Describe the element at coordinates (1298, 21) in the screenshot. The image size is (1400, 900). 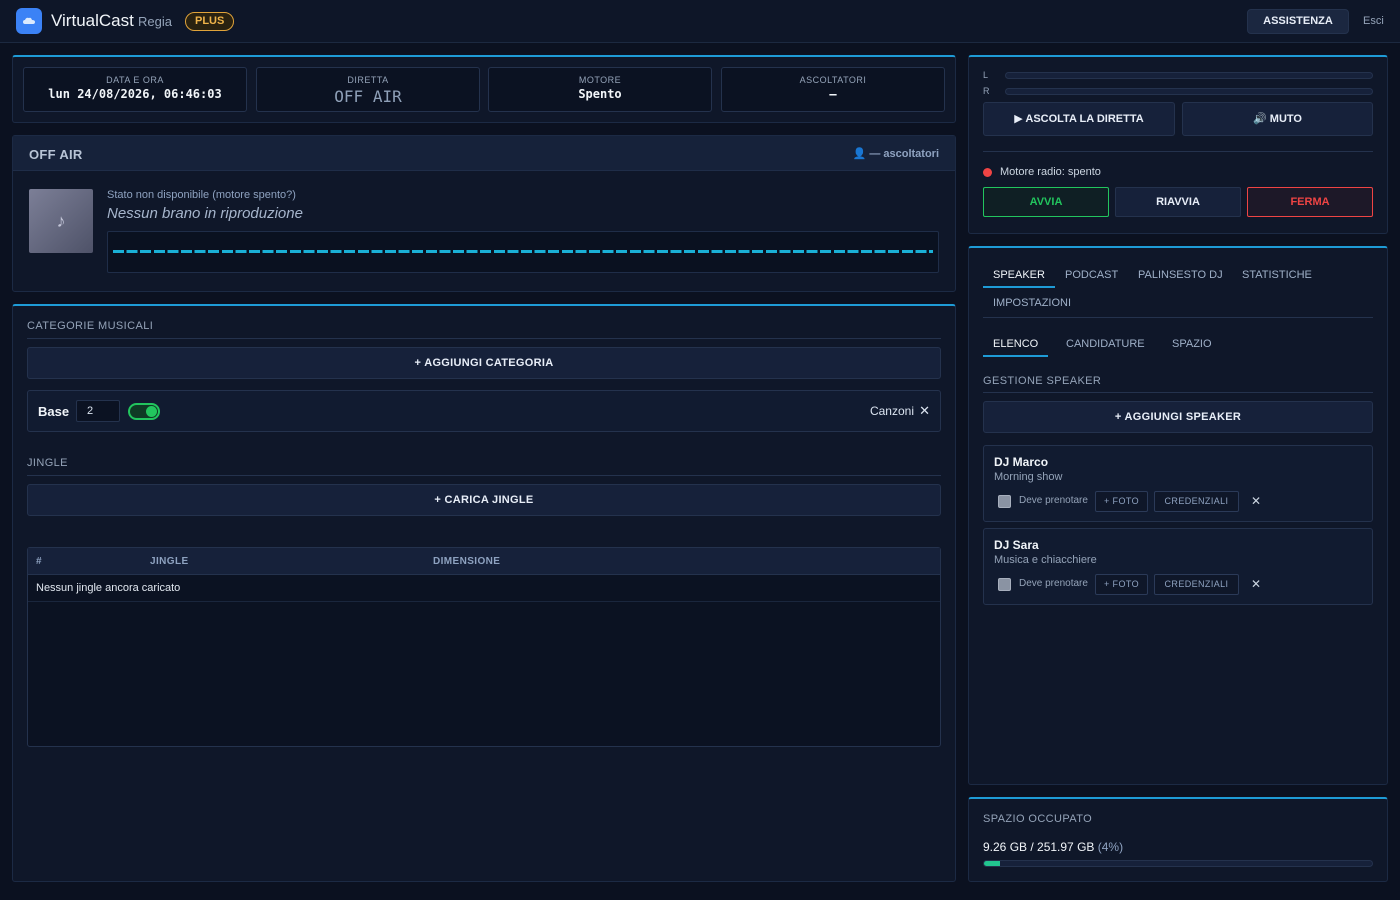
I see `assistance-button: ASSISTENZA` at that location.